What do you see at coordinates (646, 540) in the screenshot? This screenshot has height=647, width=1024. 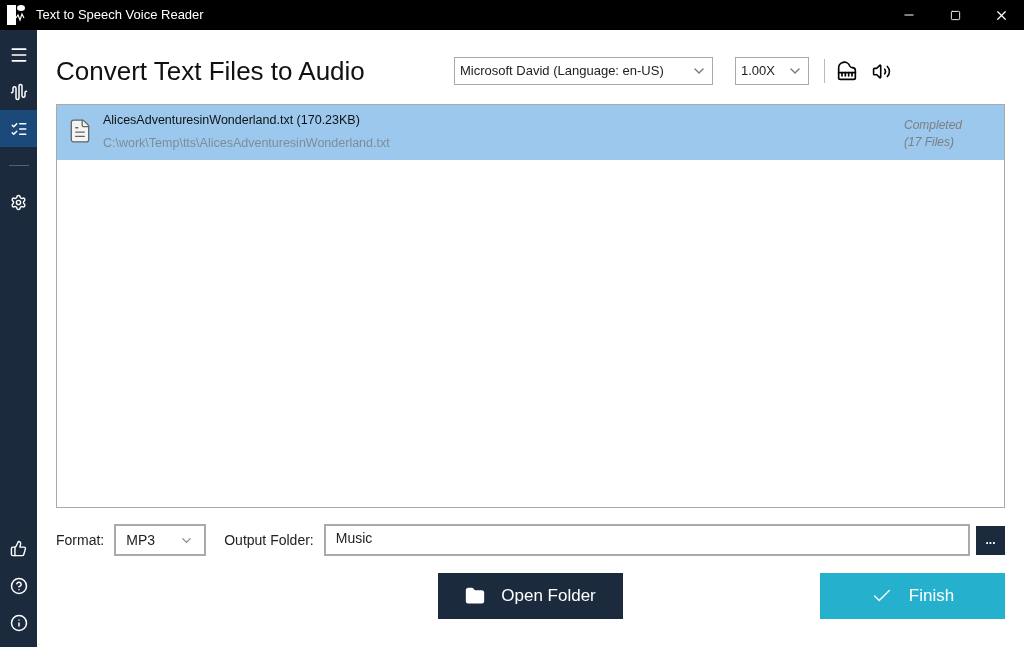 I see `output-folder-field: Music` at bounding box center [646, 540].